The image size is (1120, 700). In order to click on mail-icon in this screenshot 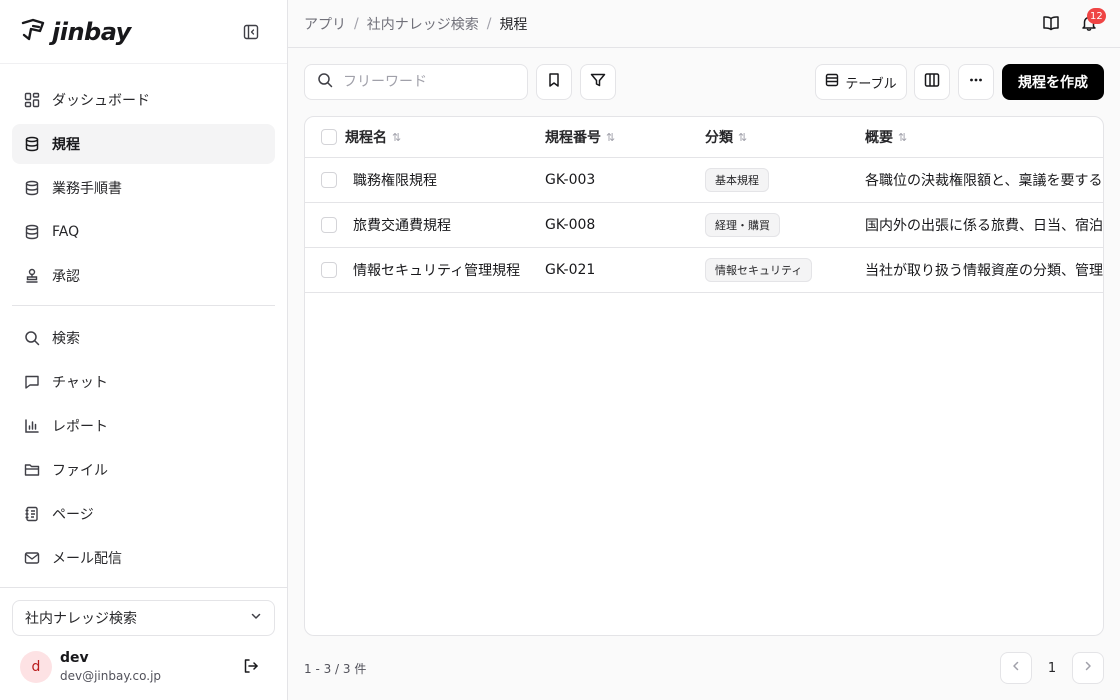, I will do `click(32, 558)`.